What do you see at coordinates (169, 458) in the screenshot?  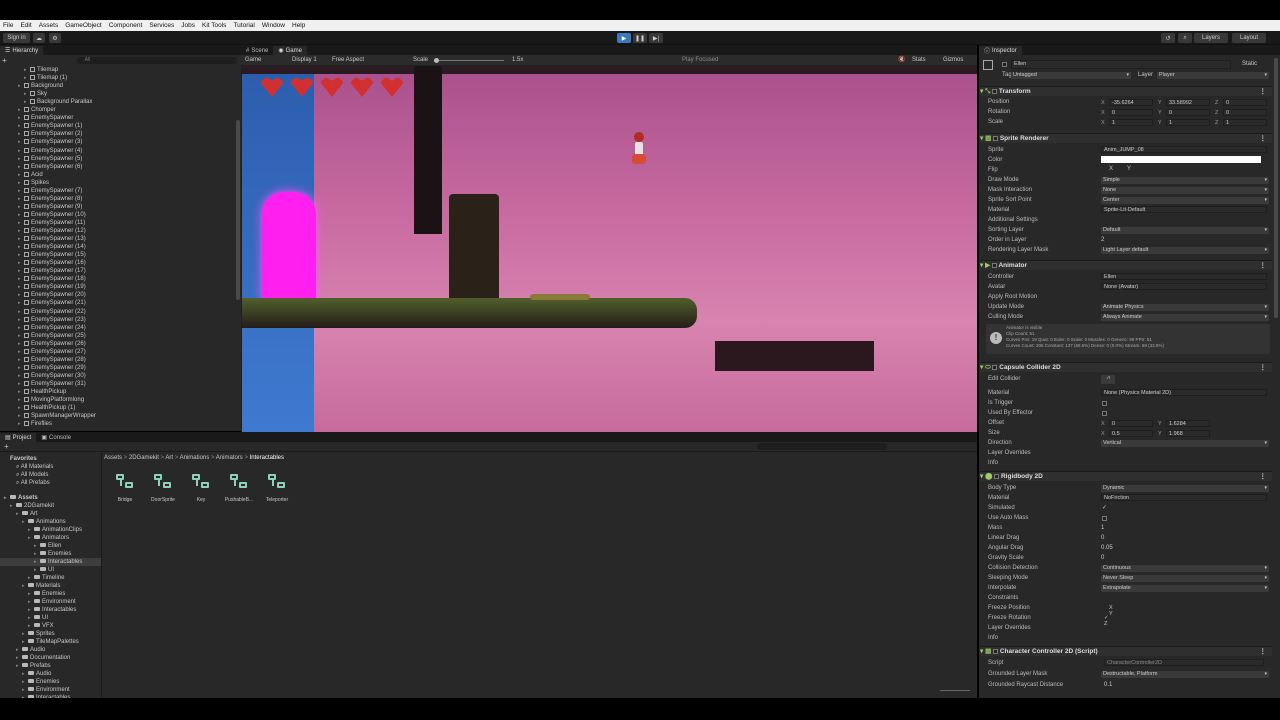 I see `breadcrumb-item: Art` at bounding box center [169, 458].